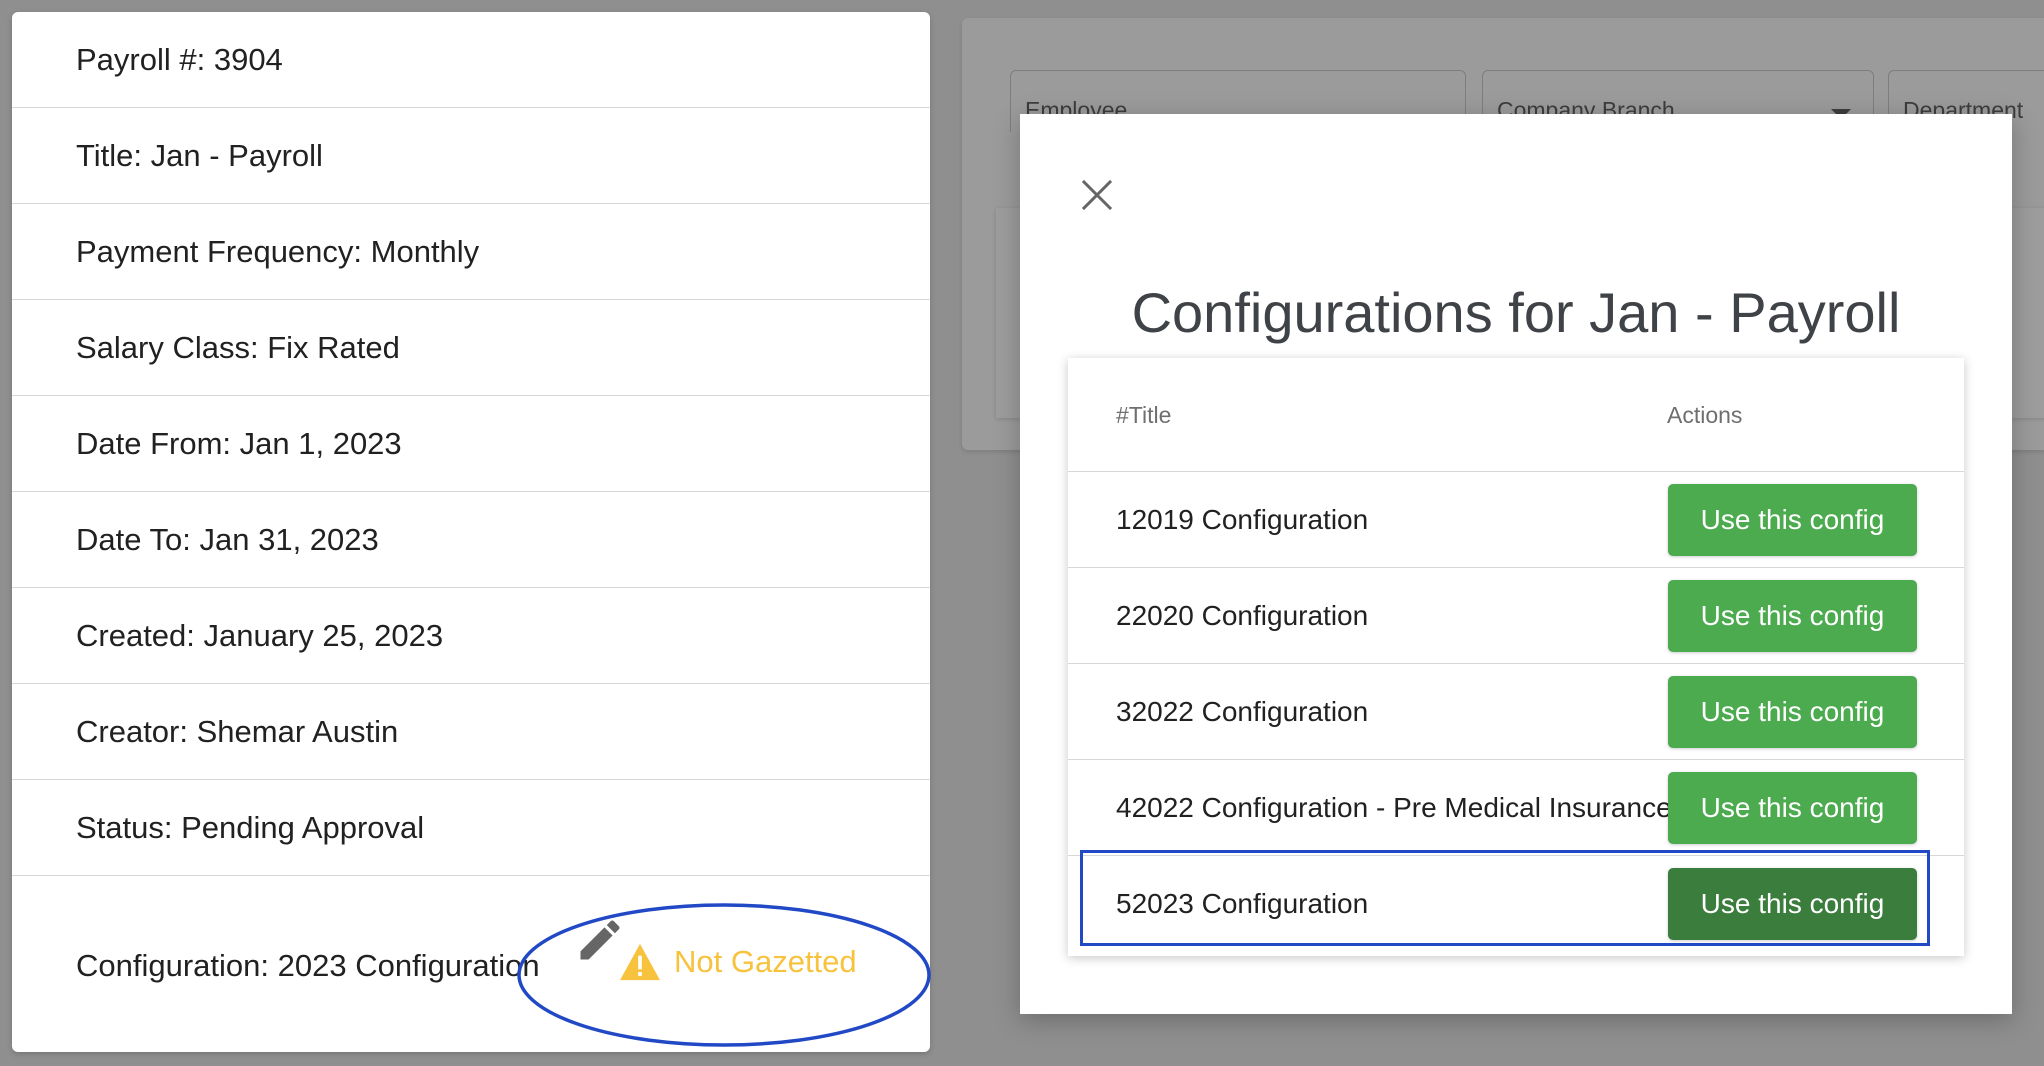  Describe the element at coordinates (308, 965) in the screenshot. I see `configuration-text: Configuration: 2023 Configuration` at that location.